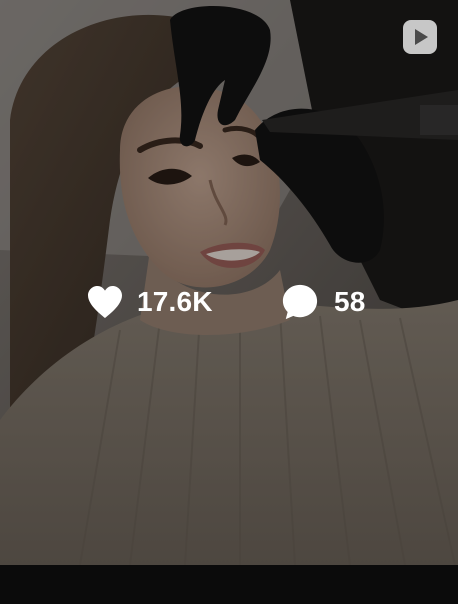 The width and height of the screenshot is (458, 604). I want to click on likes-count: 17.6K, so click(175, 301).